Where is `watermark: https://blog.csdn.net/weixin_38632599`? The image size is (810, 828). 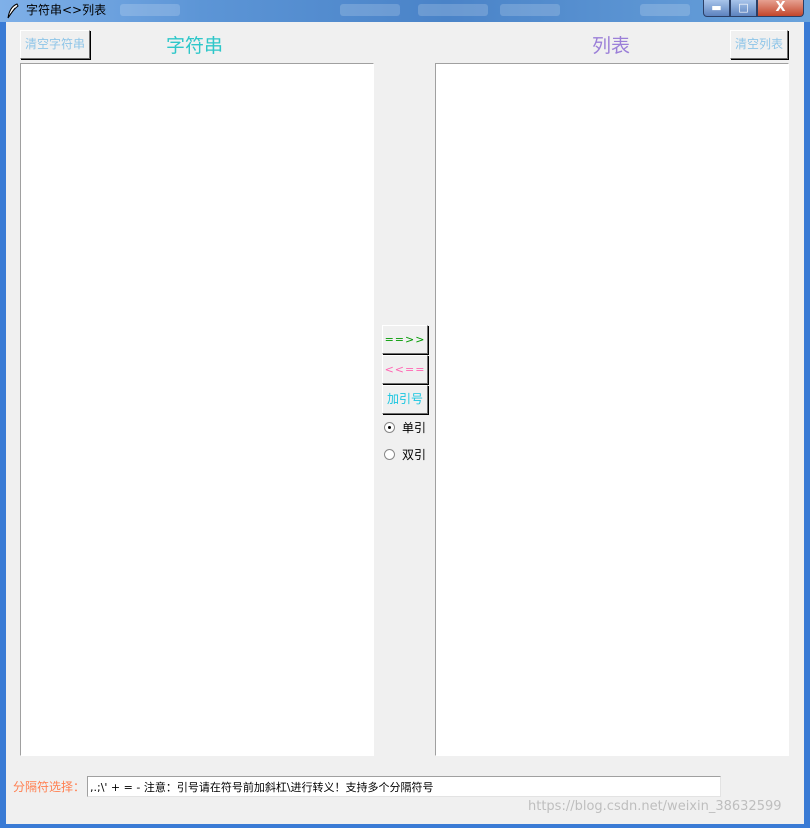
watermark: https://blog.csdn.net/weixin_38632599 is located at coordinates (655, 806).